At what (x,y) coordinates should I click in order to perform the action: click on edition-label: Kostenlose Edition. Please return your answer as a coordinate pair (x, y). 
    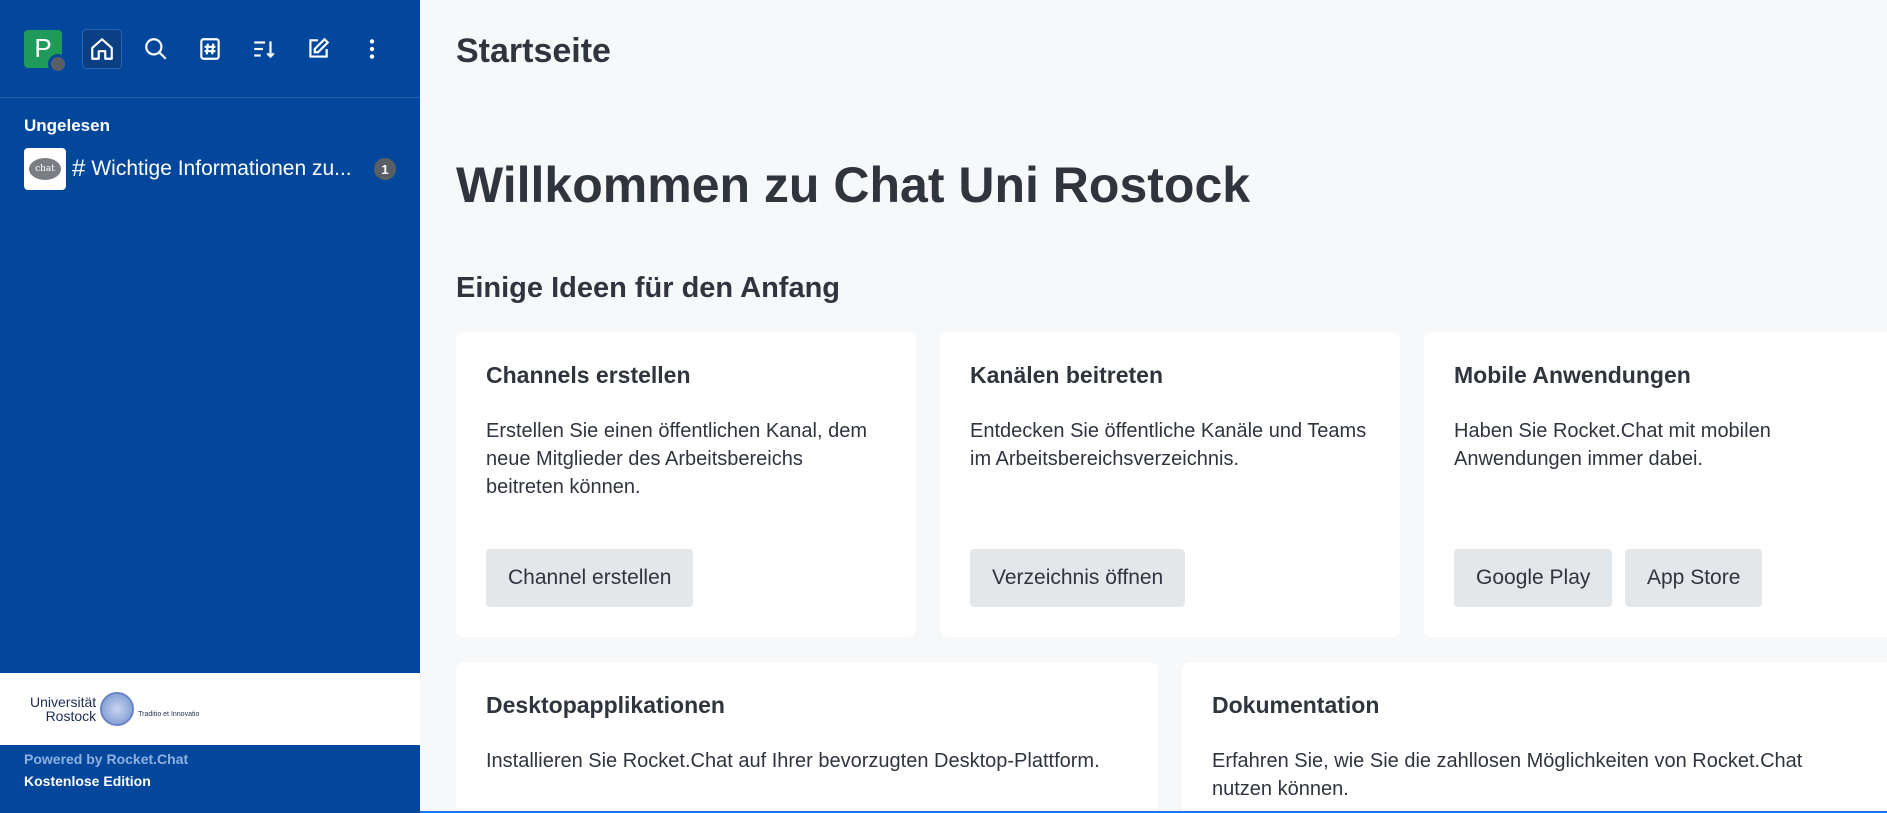
    Looking at the image, I should click on (87, 781).